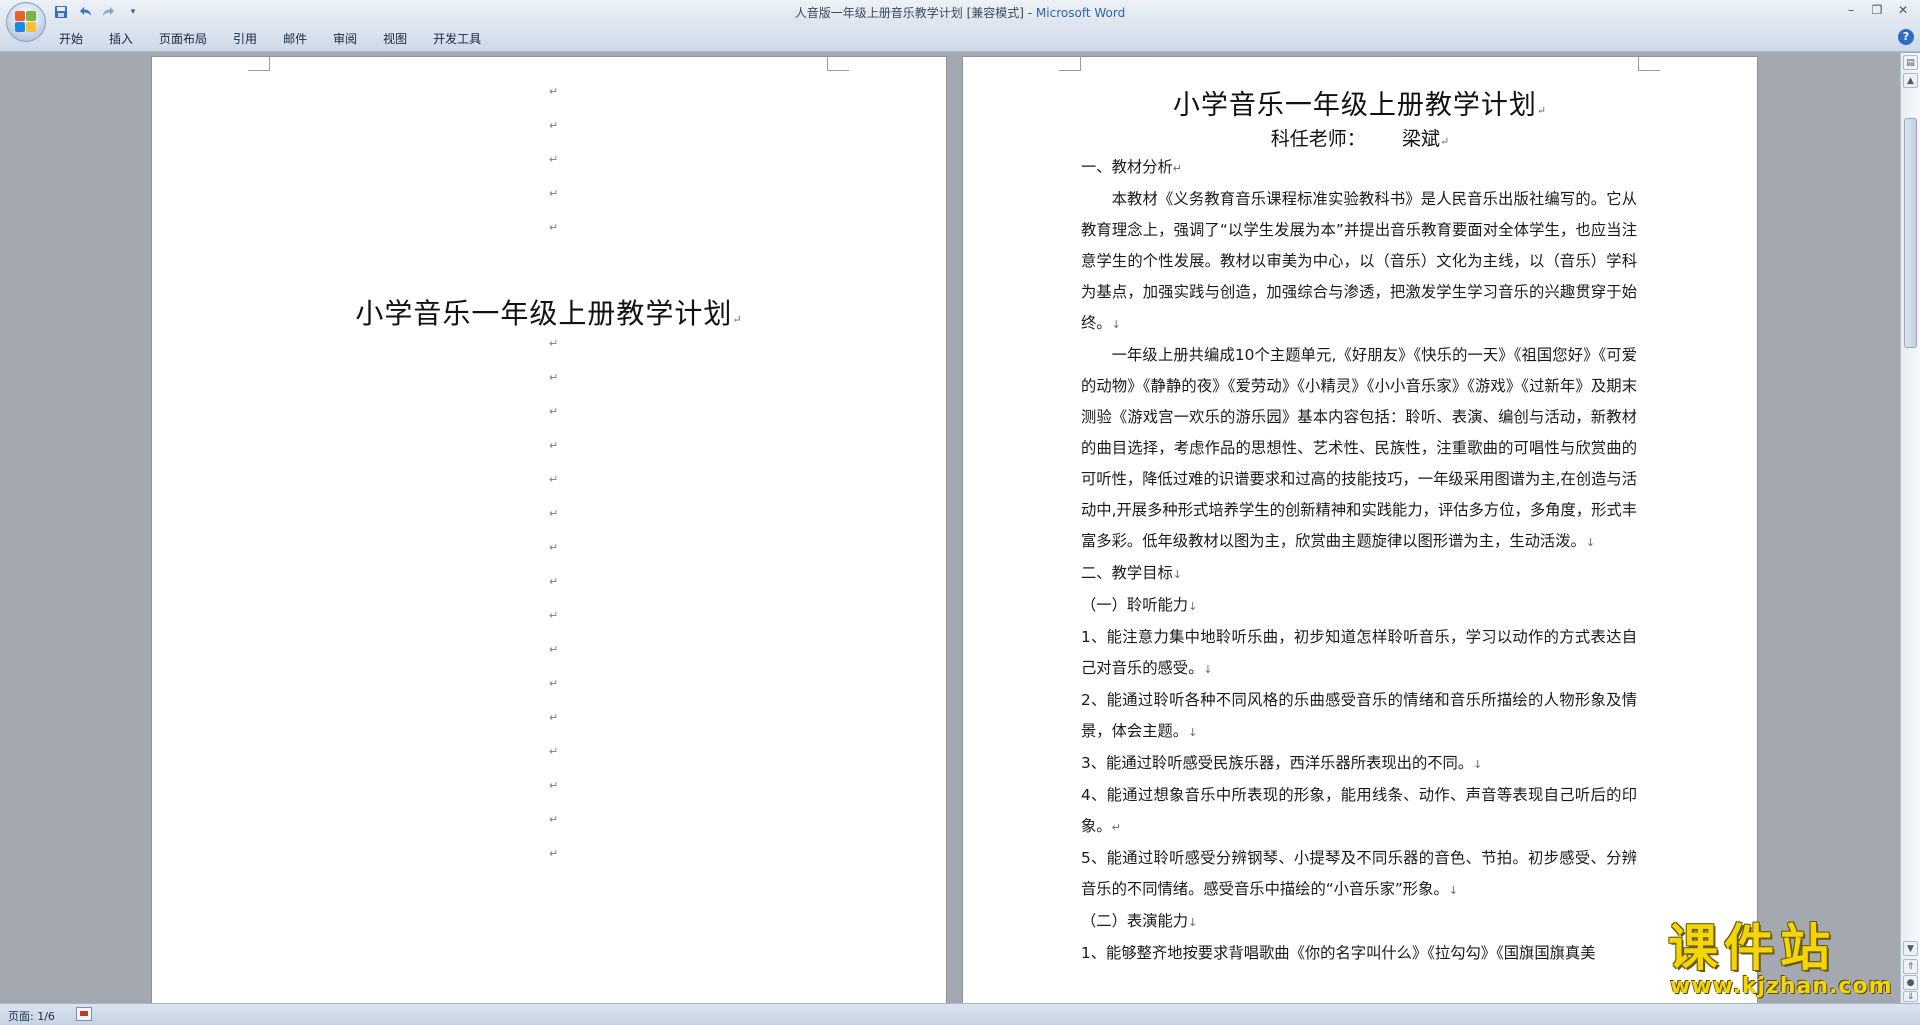 The width and height of the screenshot is (1920, 1025). Describe the element at coordinates (1127, 573) in the screenshot. I see `paragraph-text: 二、教学目标` at that location.